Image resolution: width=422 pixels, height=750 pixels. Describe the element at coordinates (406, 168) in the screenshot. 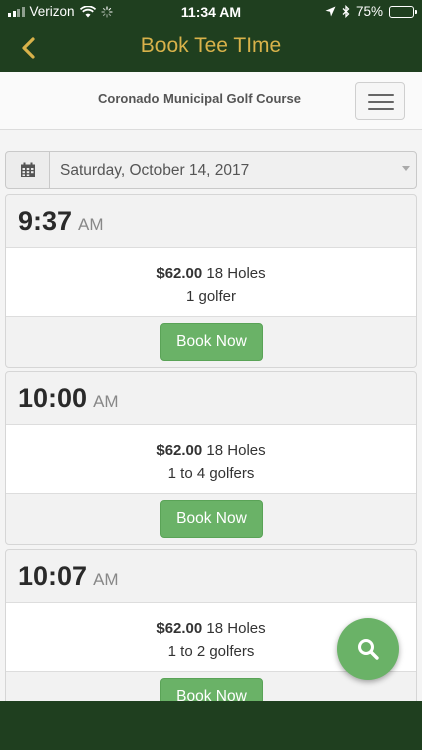

I see `caret-down-icon` at that location.